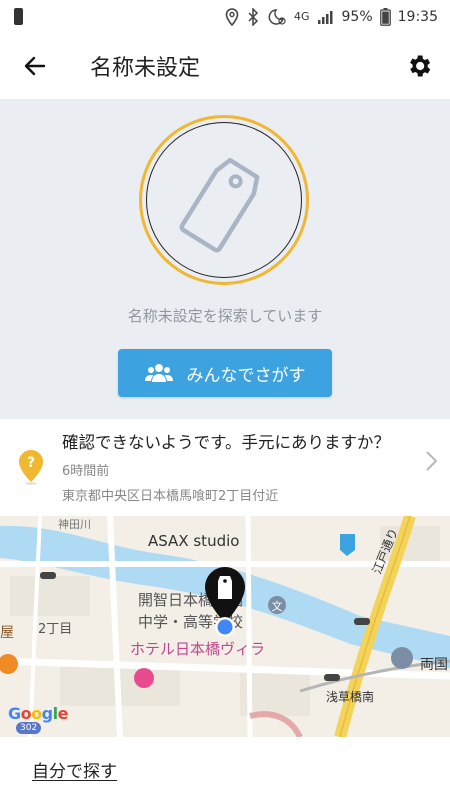 The height and width of the screenshot is (800, 450). I want to click on clock: 19:35, so click(417, 16).